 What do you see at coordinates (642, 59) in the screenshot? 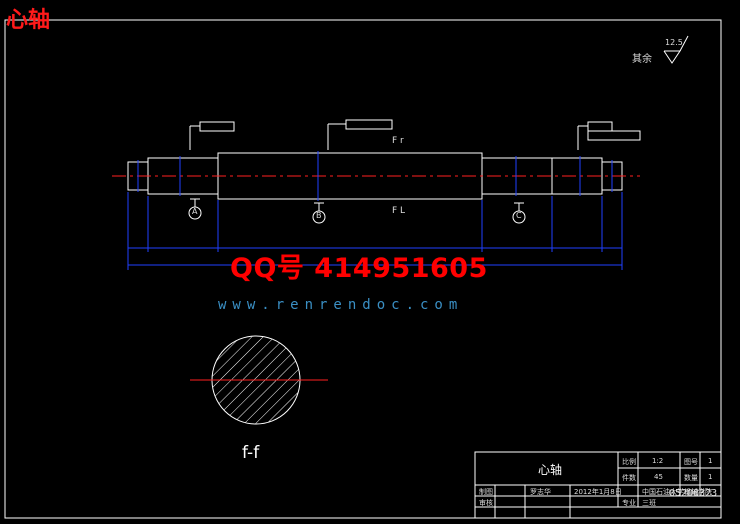
I see `roughness-label: 其余` at bounding box center [642, 59].